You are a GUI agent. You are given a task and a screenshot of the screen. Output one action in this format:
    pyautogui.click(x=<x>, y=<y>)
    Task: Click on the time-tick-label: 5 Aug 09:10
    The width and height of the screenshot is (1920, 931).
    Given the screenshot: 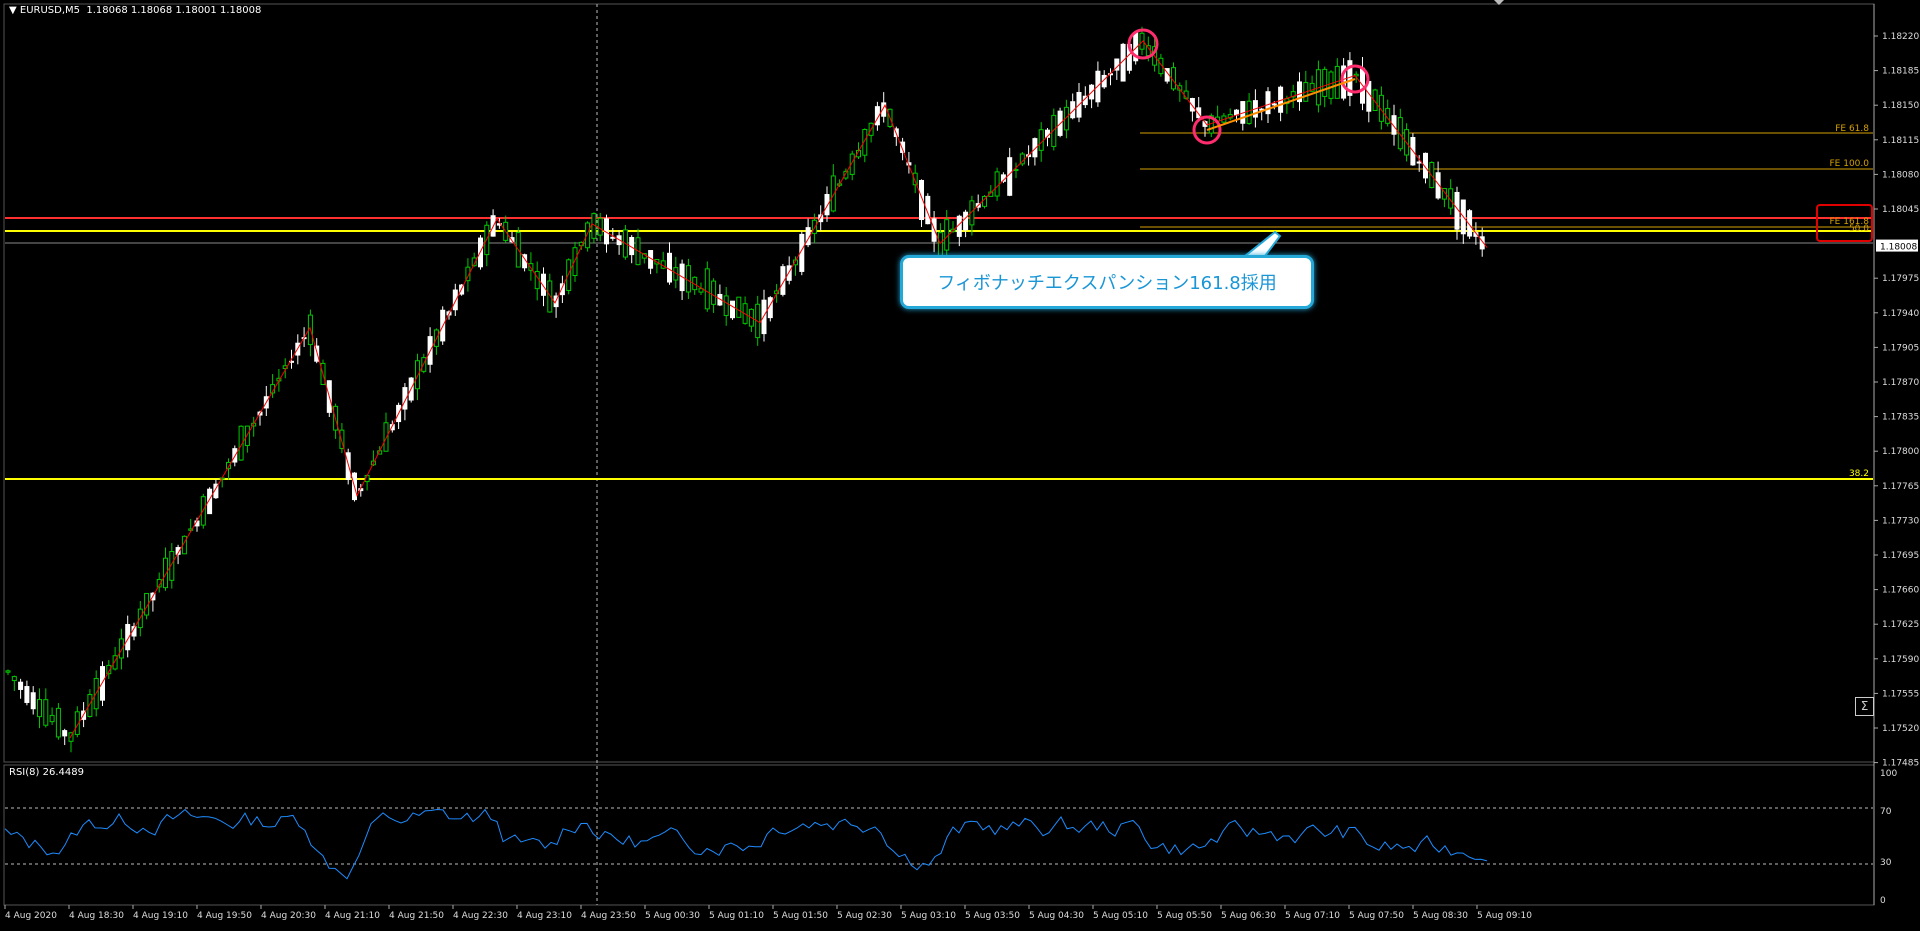 What is the action you would take?
    pyautogui.click(x=1504, y=916)
    